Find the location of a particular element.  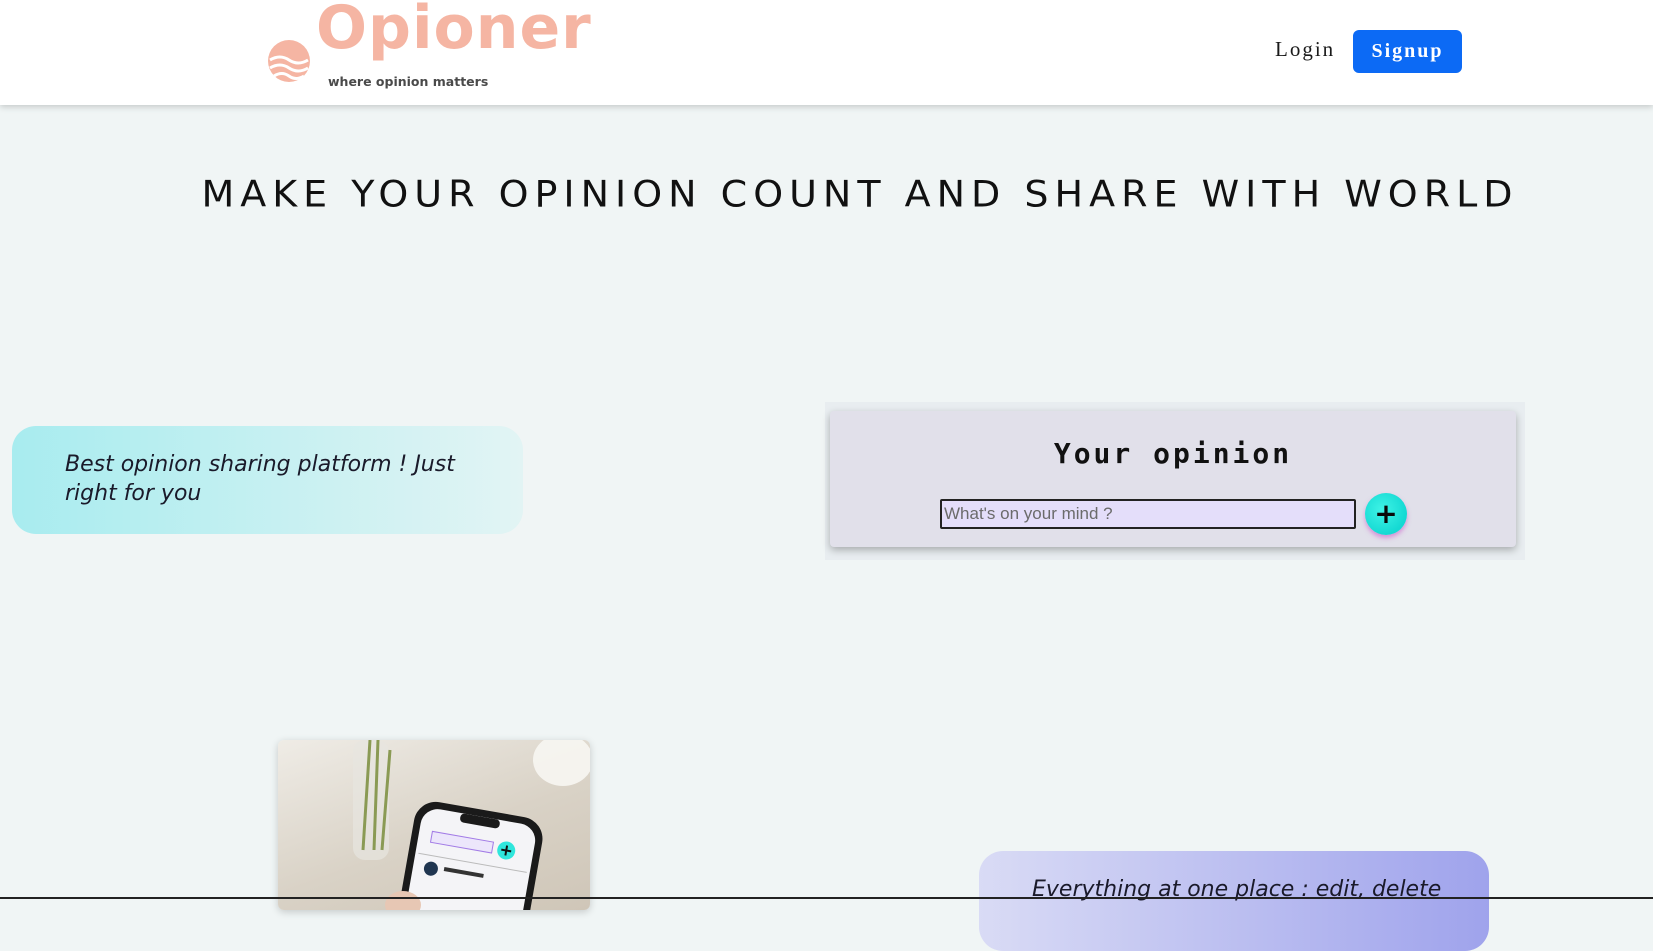

opinion-card: Your opinion + is located at coordinates (1173, 479).